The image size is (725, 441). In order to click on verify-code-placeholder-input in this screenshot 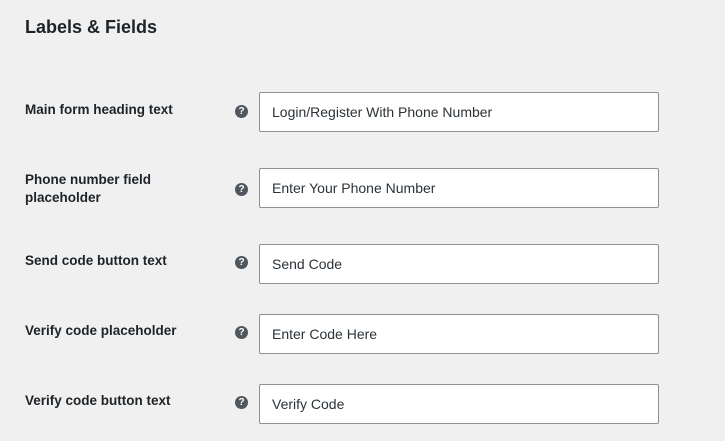, I will do `click(459, 334)`.